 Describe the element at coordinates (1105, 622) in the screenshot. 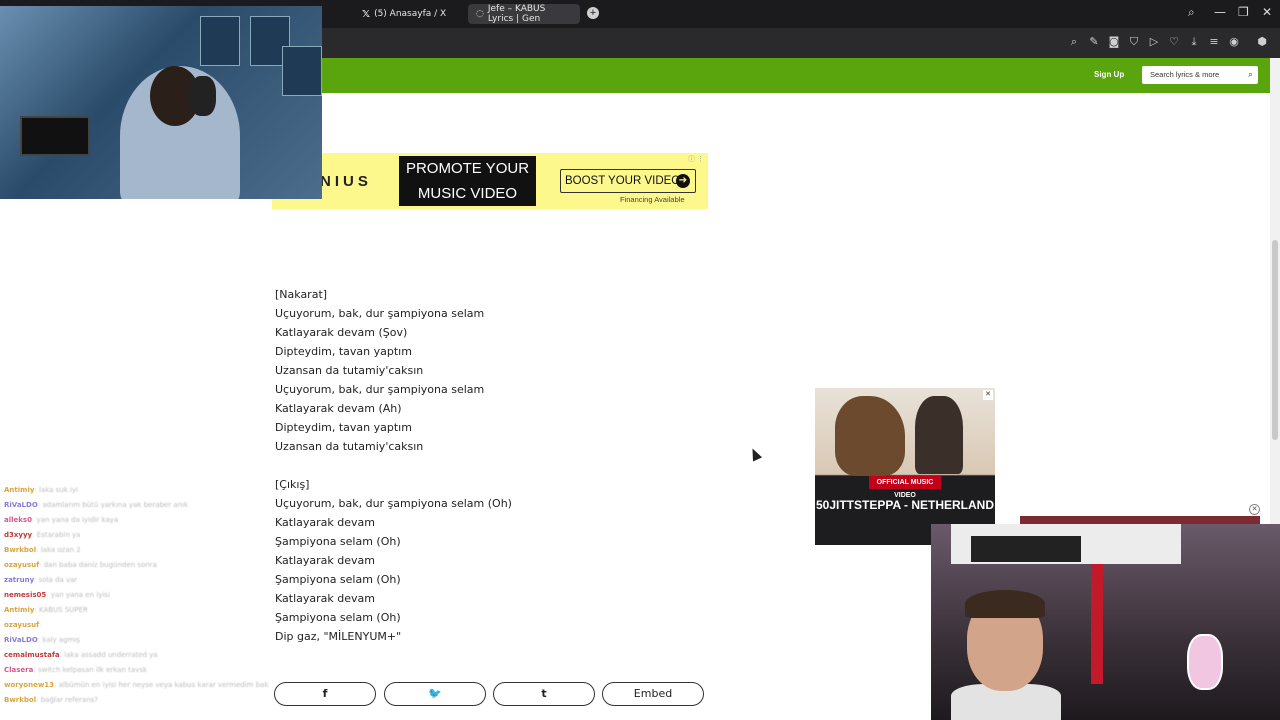

I see `streamer-webcam-bottom` at that location.